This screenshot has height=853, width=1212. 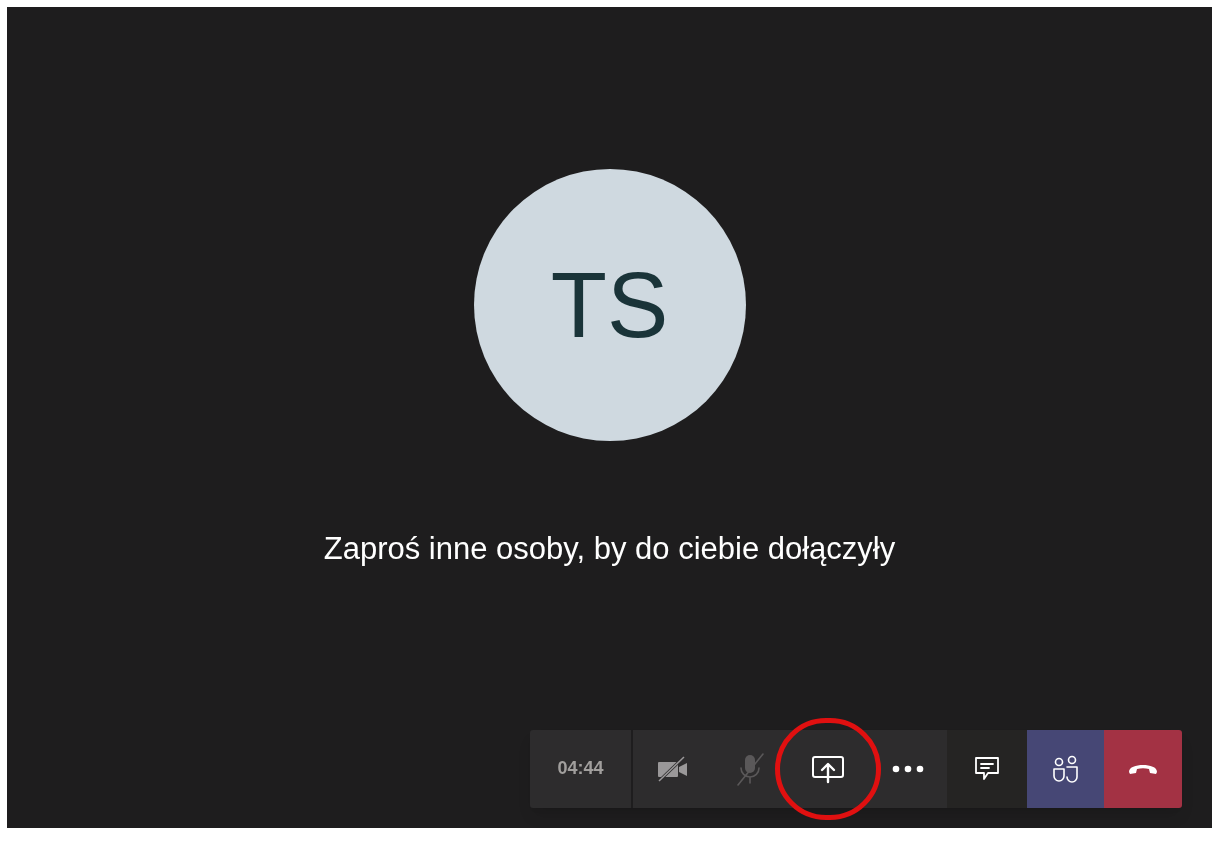 I want to click on chat-icon, so click(x=987, y=768).